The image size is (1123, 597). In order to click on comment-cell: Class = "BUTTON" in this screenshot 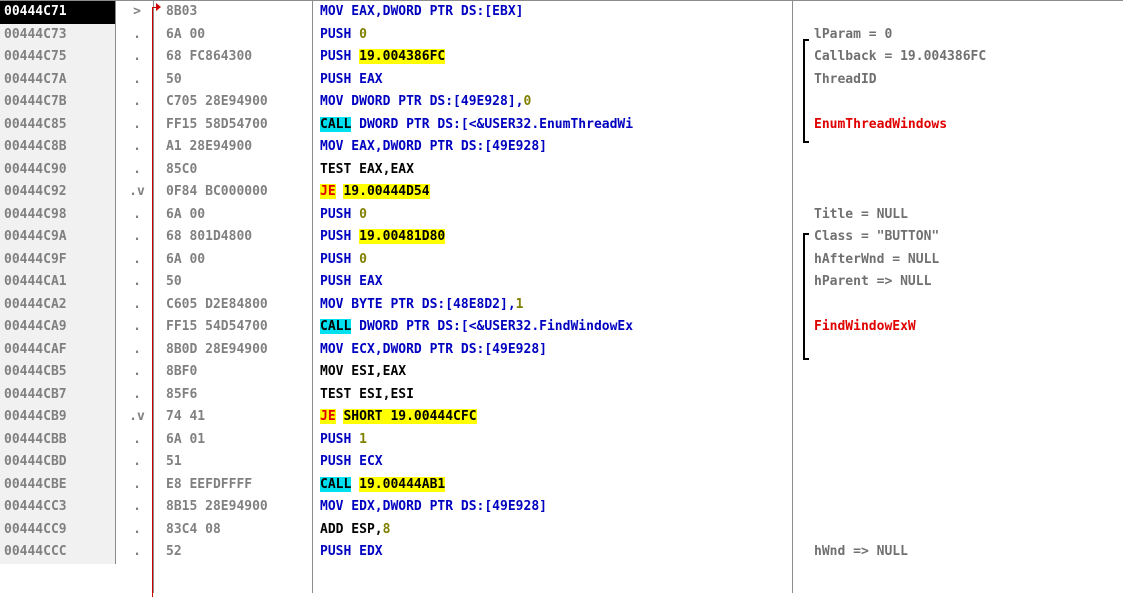, I will do `click(968, 237)`.